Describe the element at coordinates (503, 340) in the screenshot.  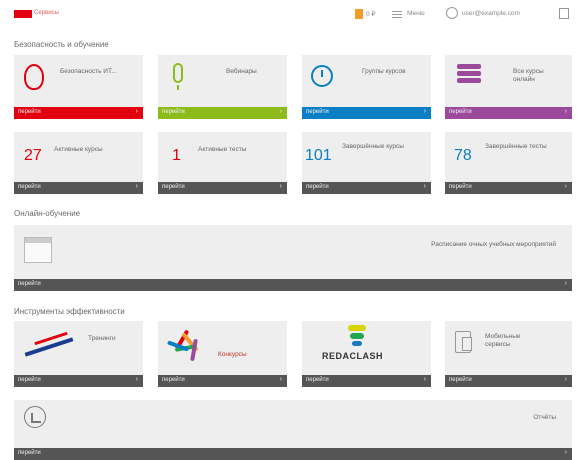
I see `tile-title: Мобильные сервисы` at that location.